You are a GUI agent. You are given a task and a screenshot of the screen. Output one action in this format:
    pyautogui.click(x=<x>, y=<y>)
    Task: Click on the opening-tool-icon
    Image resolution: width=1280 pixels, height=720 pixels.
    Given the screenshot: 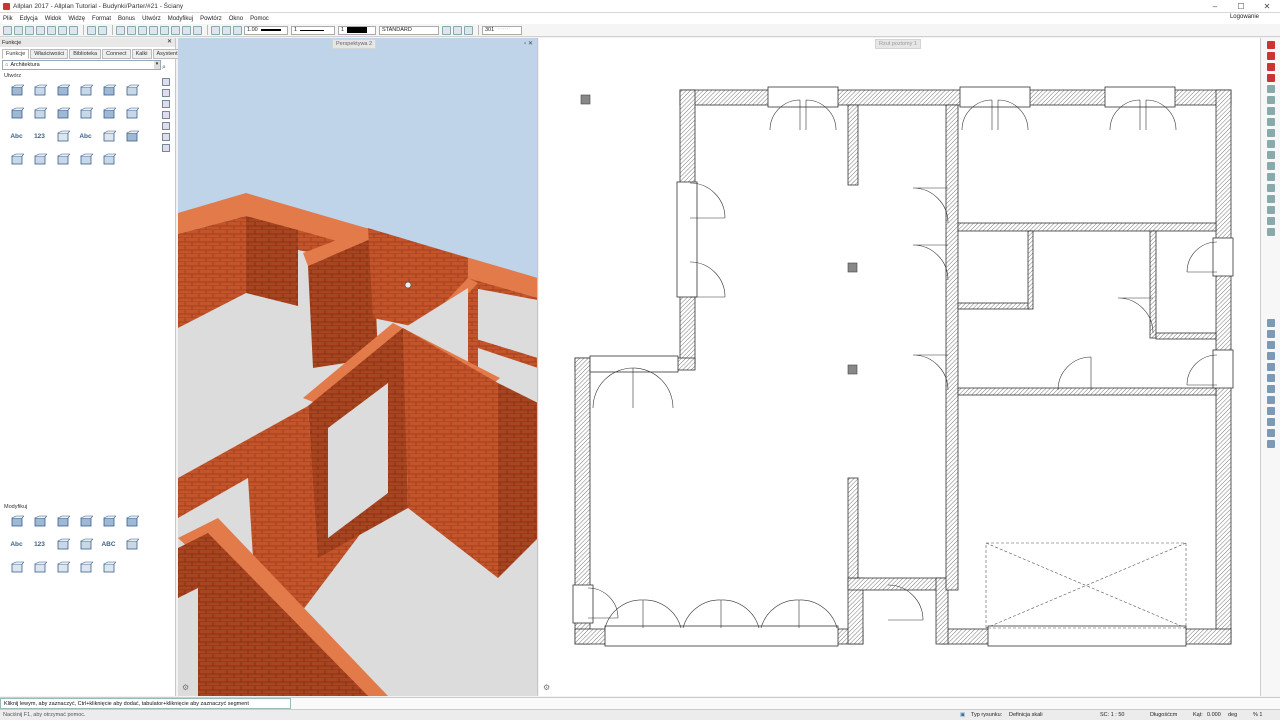 What is the action you would take?
    pyautogui.click(x=16, y=113)
    